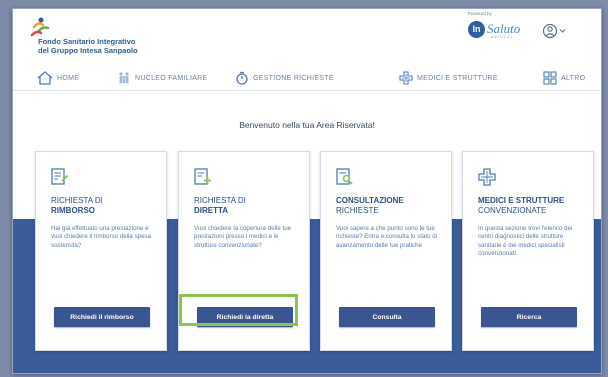 The height and width of the screenshot is (377, 608). I want to click on nav-family: NUCLEO FAMILIARE, so click(162, 78).